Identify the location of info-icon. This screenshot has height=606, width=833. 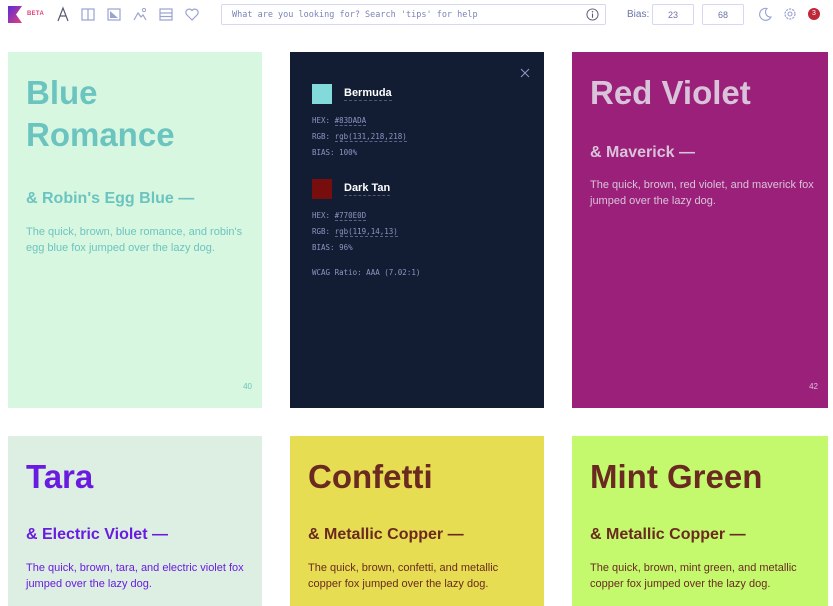
(592, 14).